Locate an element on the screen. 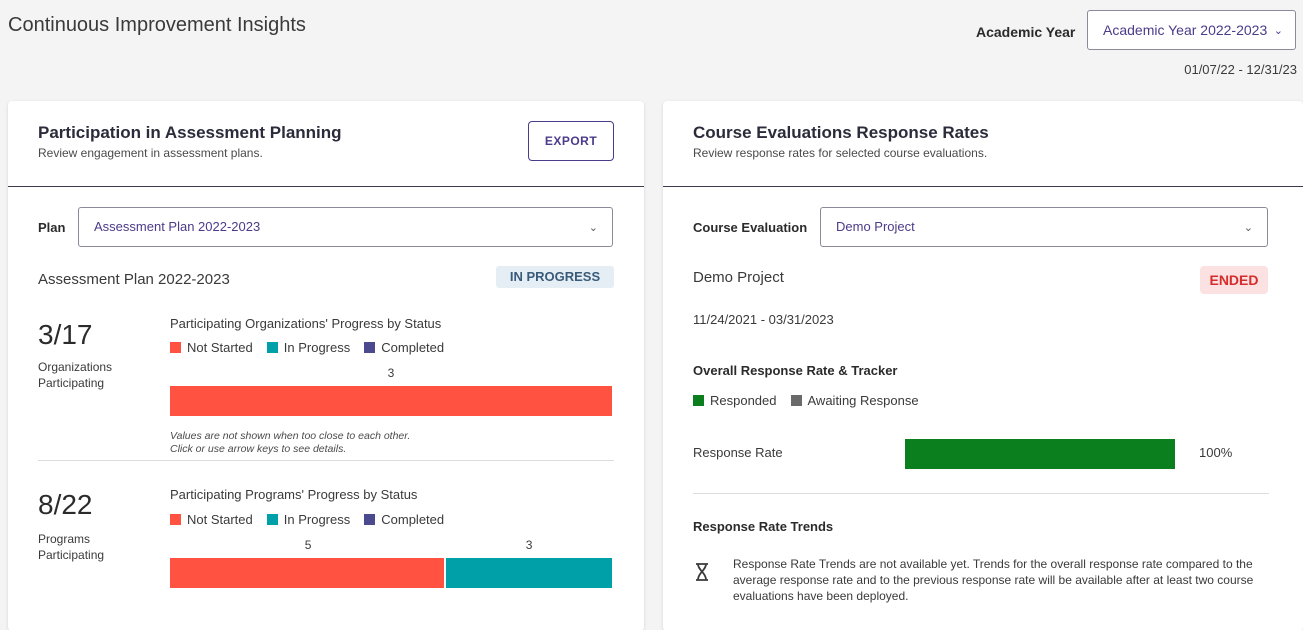 This screenshot has height=630, width=1303. programs-label: Programs Participating is located at coordinates (71, 547).